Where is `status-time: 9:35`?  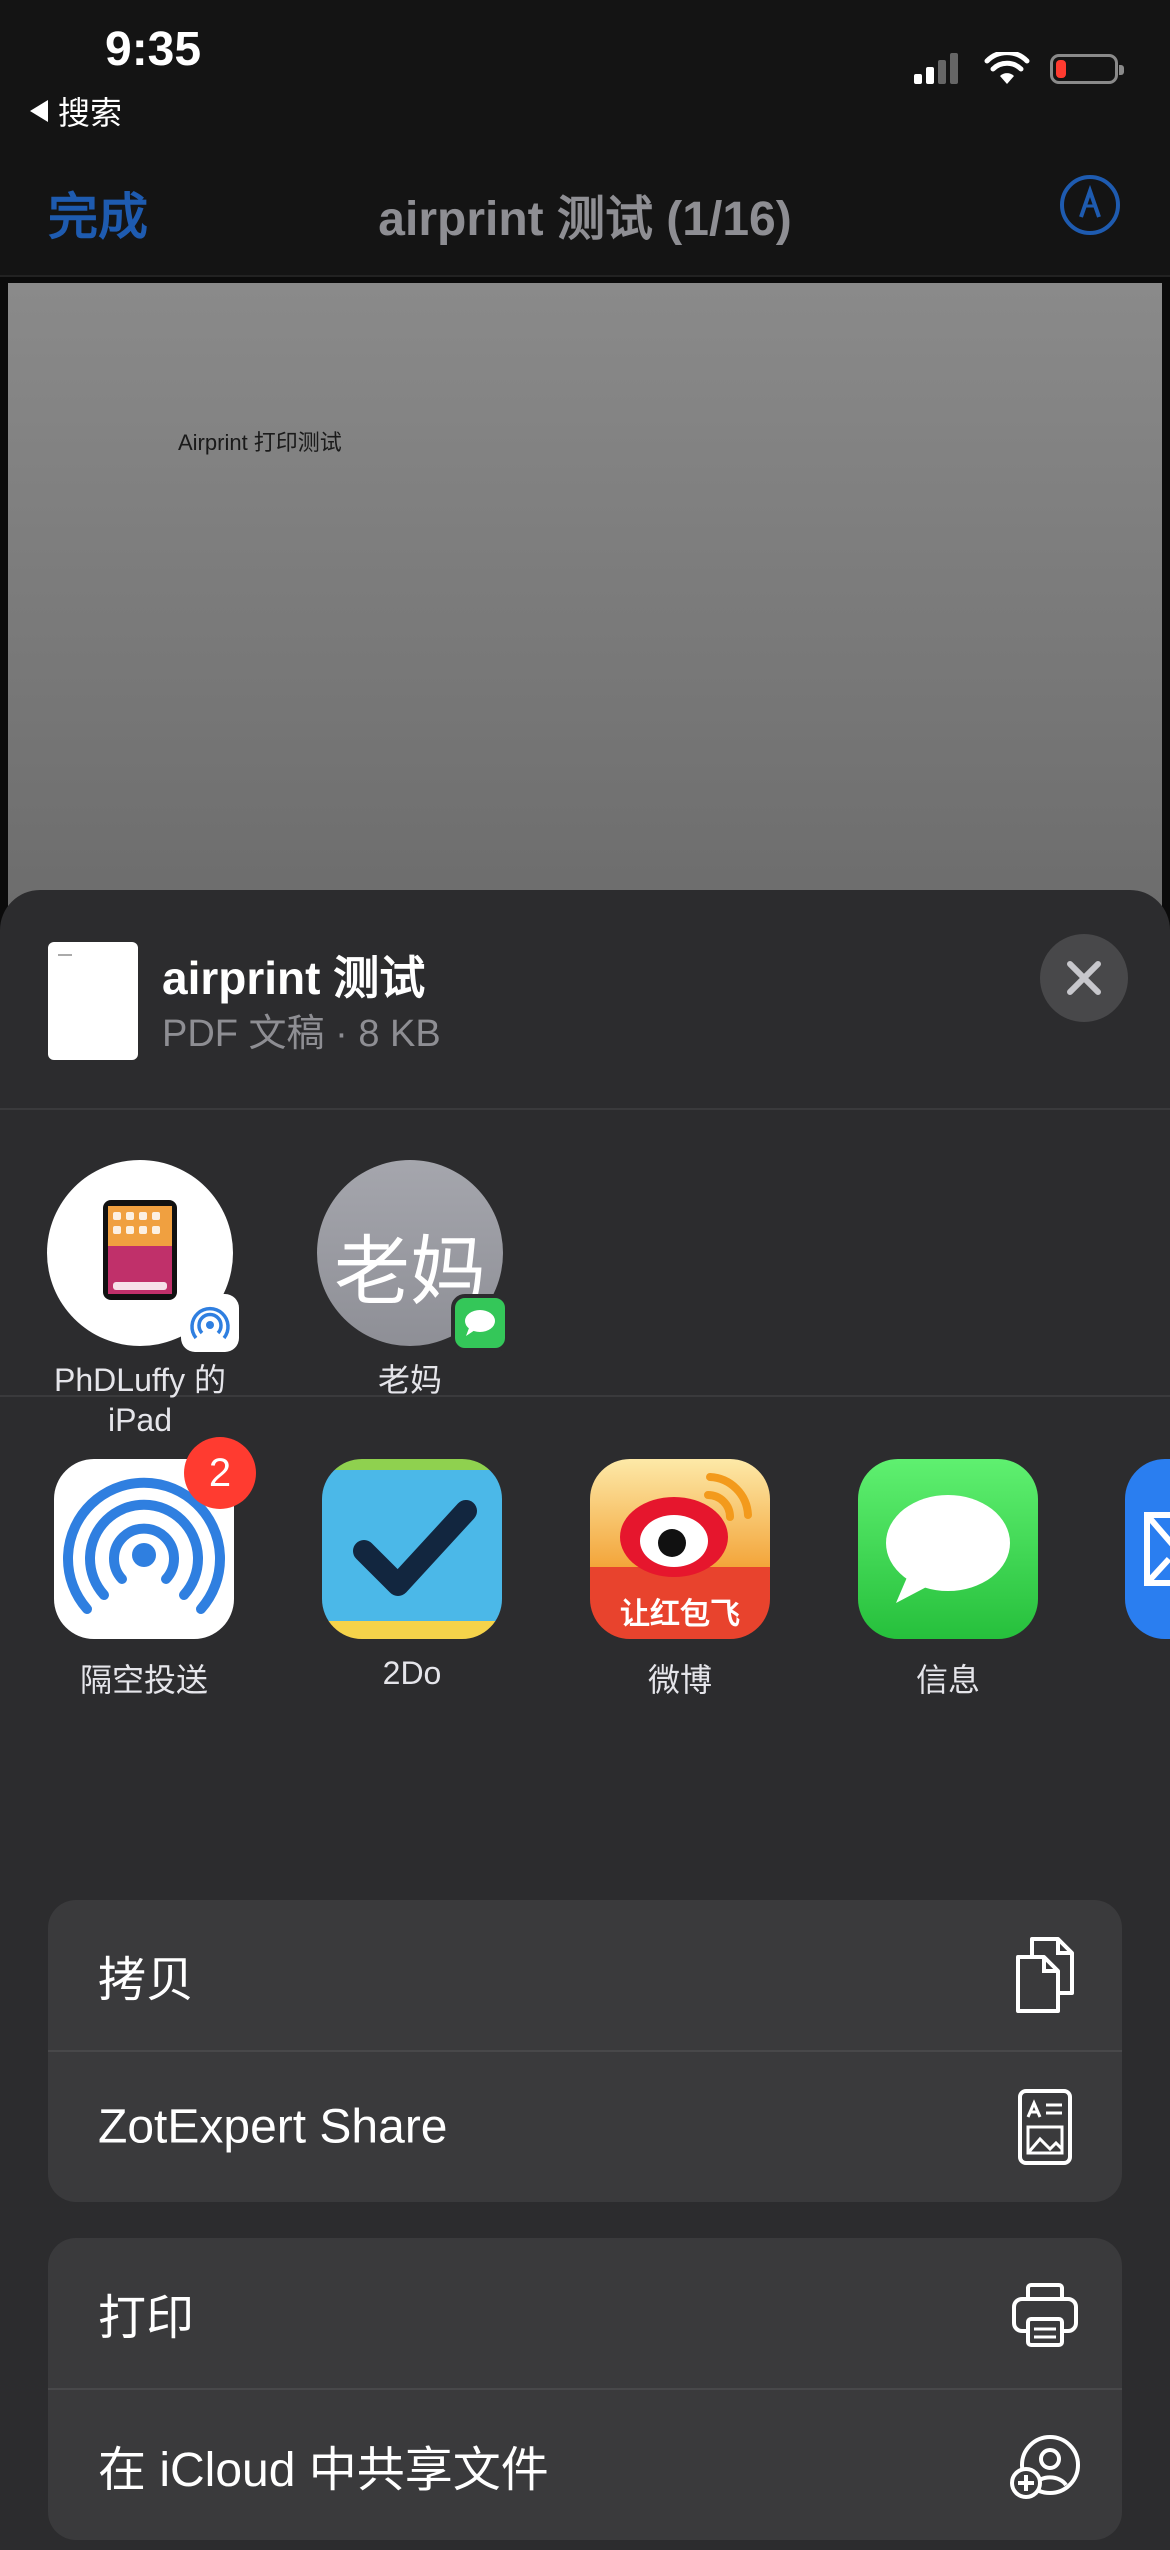
status-time: 9:35 is located at coordinates (153, 49).